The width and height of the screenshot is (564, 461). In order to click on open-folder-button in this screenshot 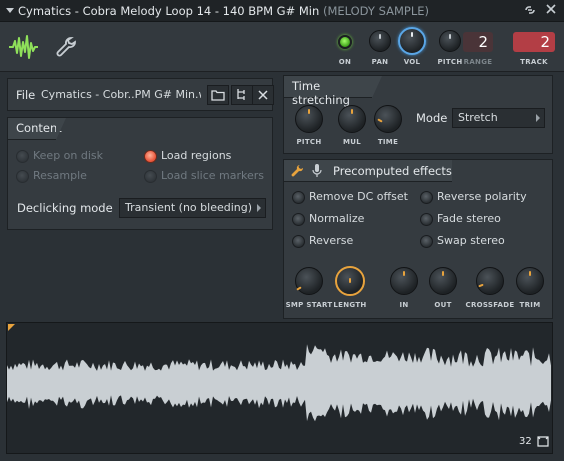, I will do `click(218, 95)`.